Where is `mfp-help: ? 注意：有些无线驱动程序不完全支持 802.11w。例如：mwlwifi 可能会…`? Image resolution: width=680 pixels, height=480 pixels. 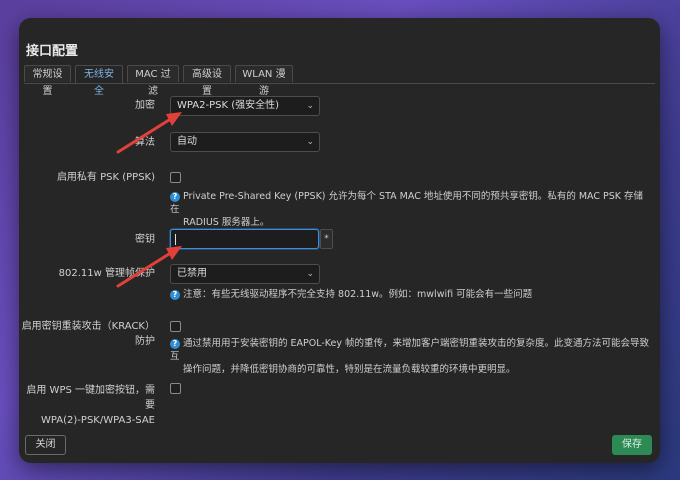 mfp-help: ? 注意：有些无线驱动程序不完全支持 802.11w。例如：mwlwifi 可能会… is located at coordinates (410, 294).